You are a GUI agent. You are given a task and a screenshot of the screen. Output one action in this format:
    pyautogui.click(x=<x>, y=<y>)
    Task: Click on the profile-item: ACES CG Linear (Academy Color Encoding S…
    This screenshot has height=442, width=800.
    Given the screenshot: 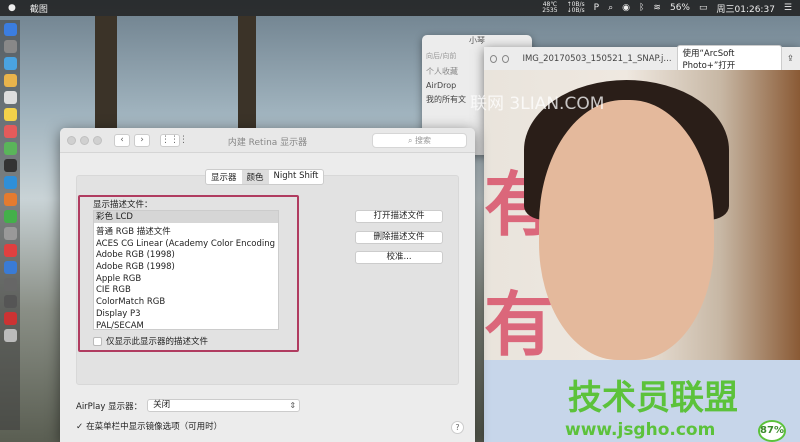 What is the action you would take?
    pyautogui.click(x=186, y=245)
    